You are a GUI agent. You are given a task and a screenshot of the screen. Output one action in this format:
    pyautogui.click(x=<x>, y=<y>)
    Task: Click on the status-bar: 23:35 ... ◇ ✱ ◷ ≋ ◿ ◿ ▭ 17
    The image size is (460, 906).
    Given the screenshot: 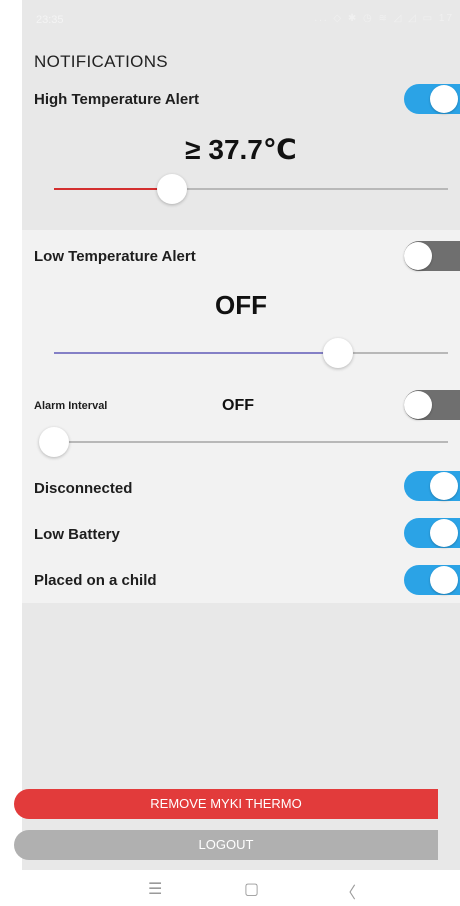 What is the action you would take?
    pyautogui.click(x=241, y=22)
    